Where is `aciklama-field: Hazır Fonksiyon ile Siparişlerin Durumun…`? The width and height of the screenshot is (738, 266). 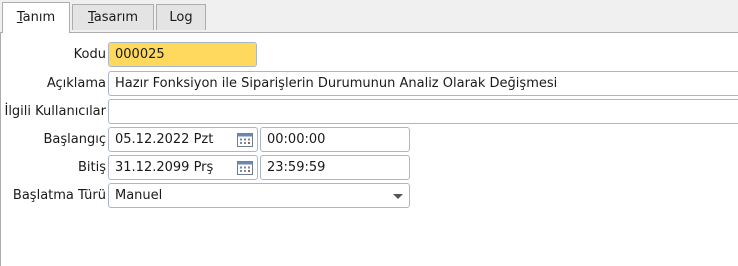
aciklama-field: Hazır Fonksiyon ile Siparişlerin Durumun… is located at coordinates (423, 83).